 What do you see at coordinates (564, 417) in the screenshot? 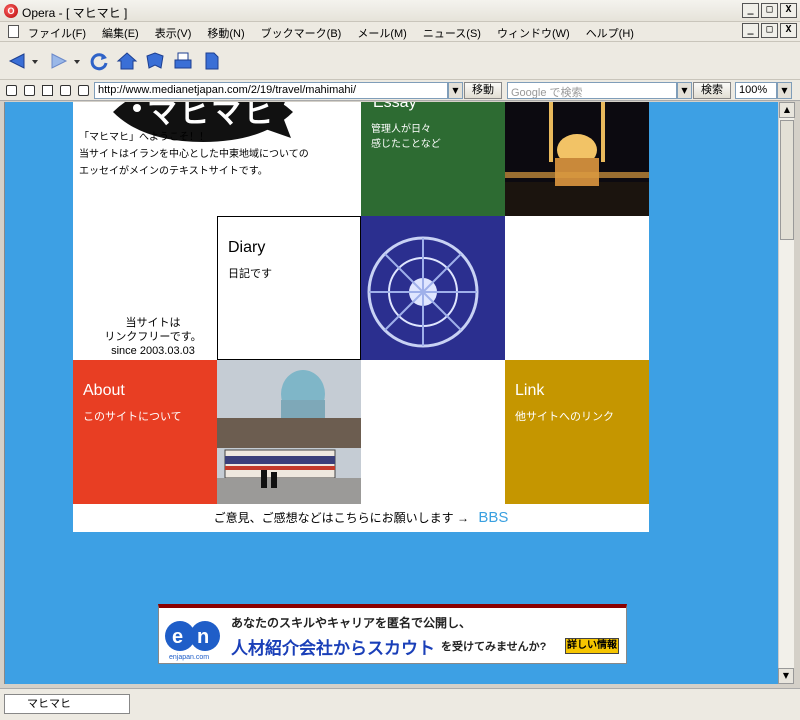
I see `link-subtitle: 他サイトへのリンク` at bounding box center [564, 417].